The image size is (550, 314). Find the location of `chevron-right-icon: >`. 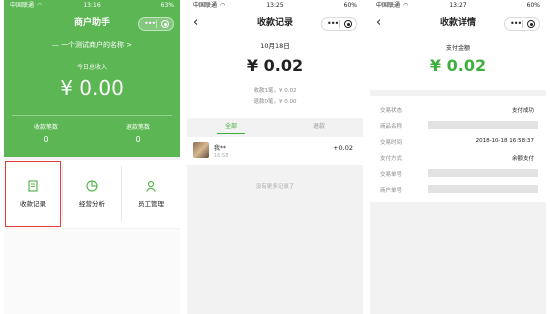

chevron-right-icon: > is located at coordinates (129, 45).